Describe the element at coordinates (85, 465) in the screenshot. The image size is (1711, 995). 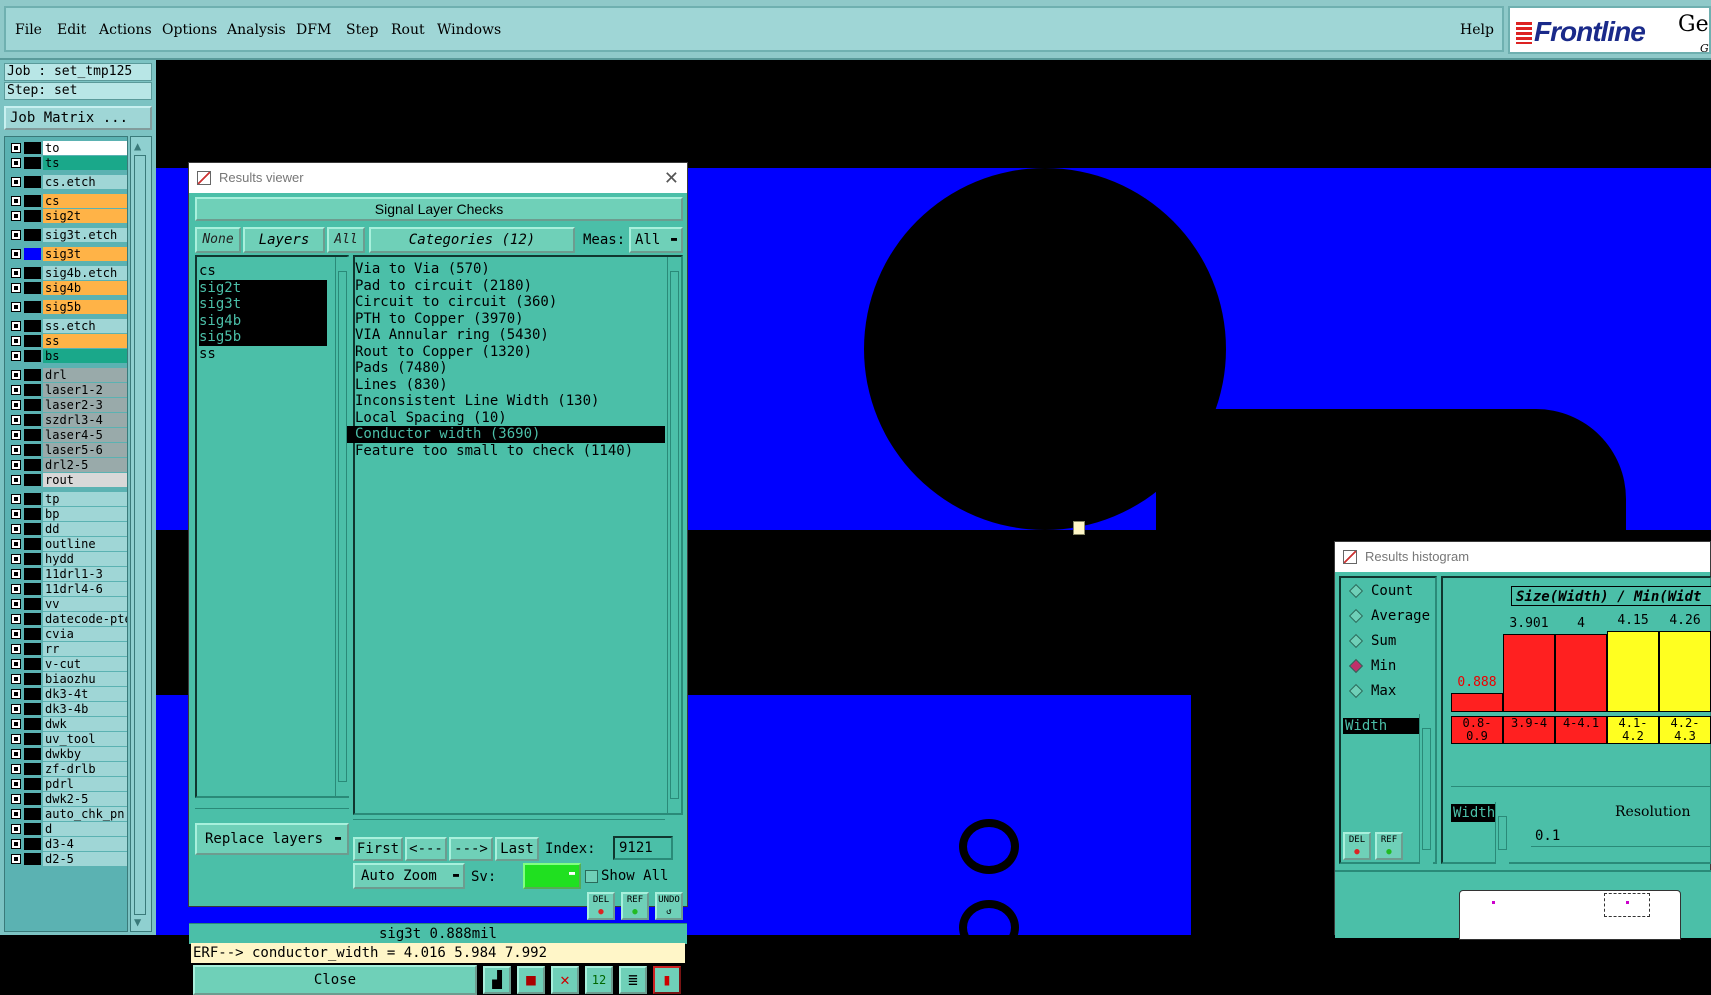
I see `layer-name: drl2-5` at that location.